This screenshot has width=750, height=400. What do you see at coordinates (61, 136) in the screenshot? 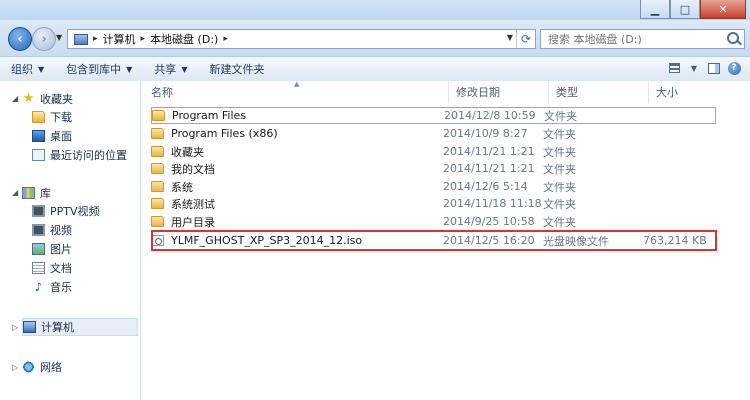
I see `sidebar-item-label: 桌面` at bounding box center [61, 136].